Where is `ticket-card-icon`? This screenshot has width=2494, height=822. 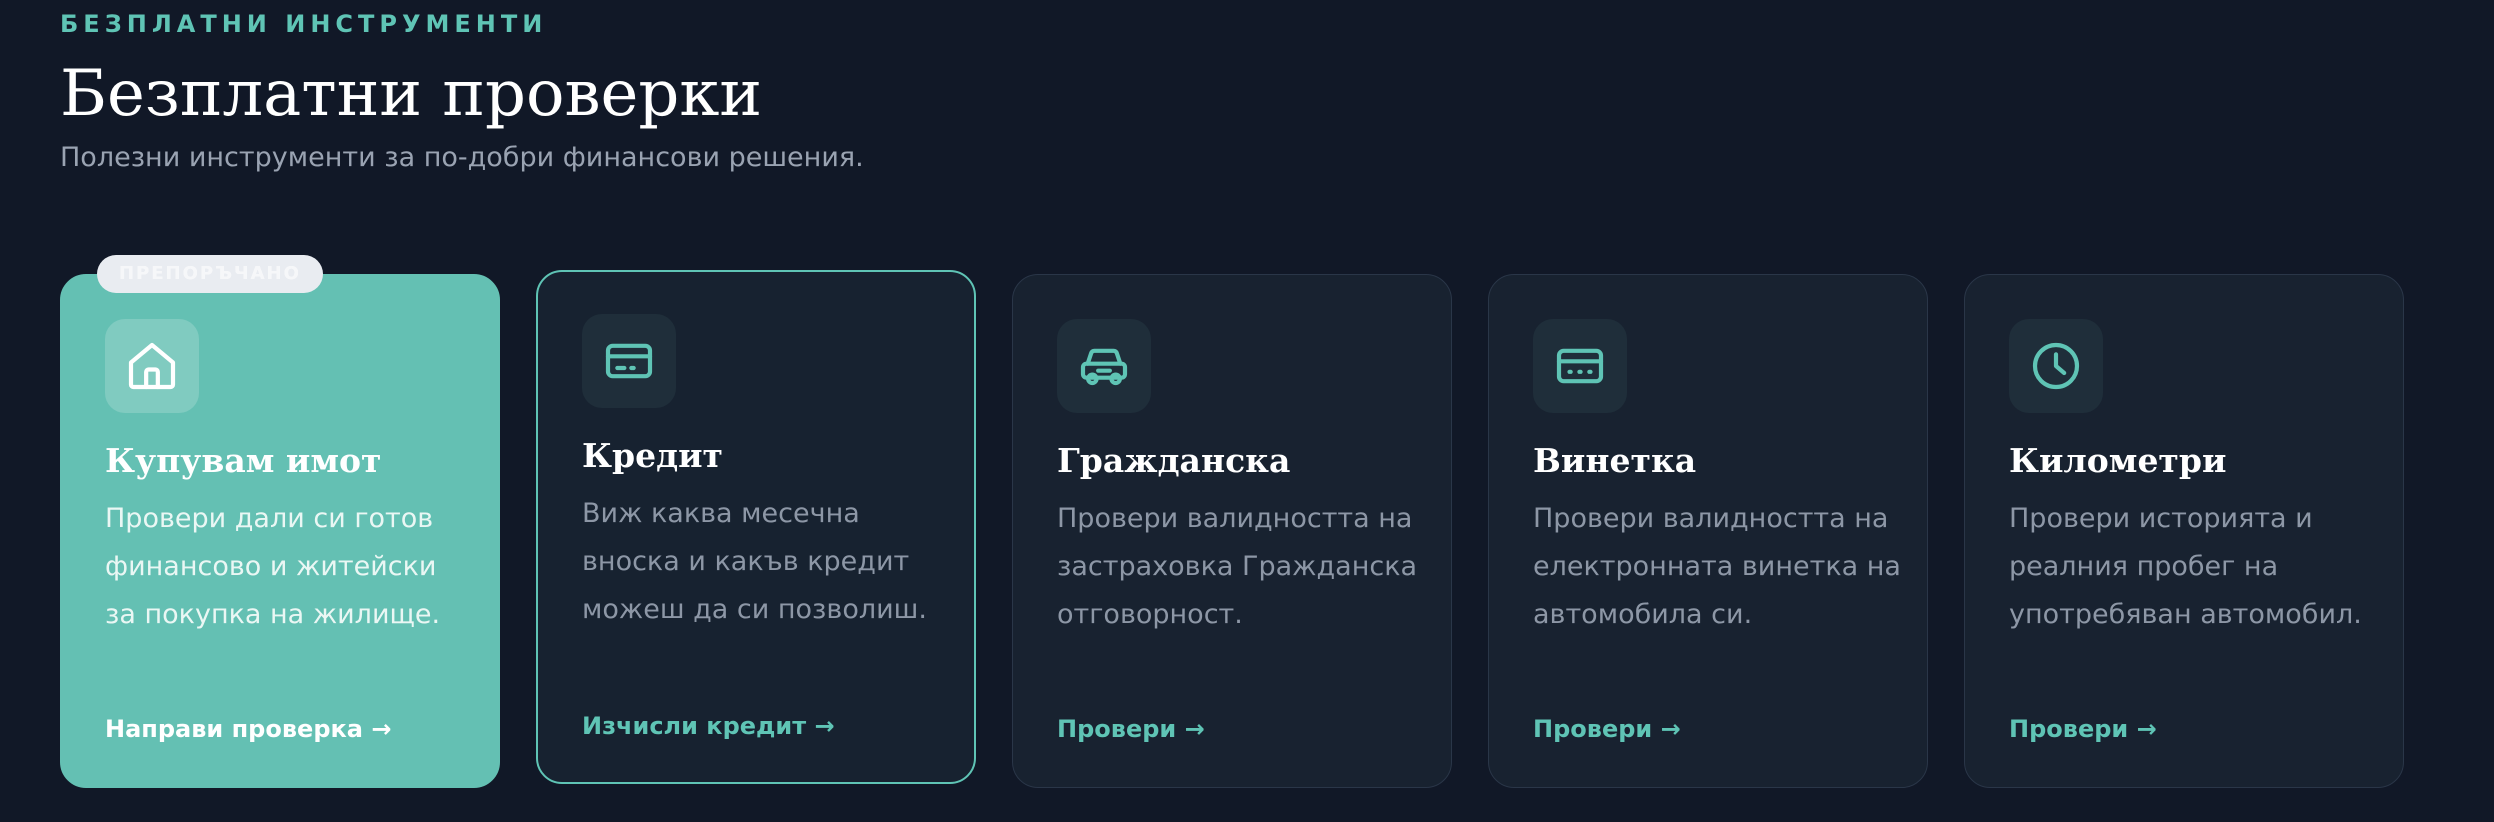
ticket-card-icon is located at coordinates (1580, 366).